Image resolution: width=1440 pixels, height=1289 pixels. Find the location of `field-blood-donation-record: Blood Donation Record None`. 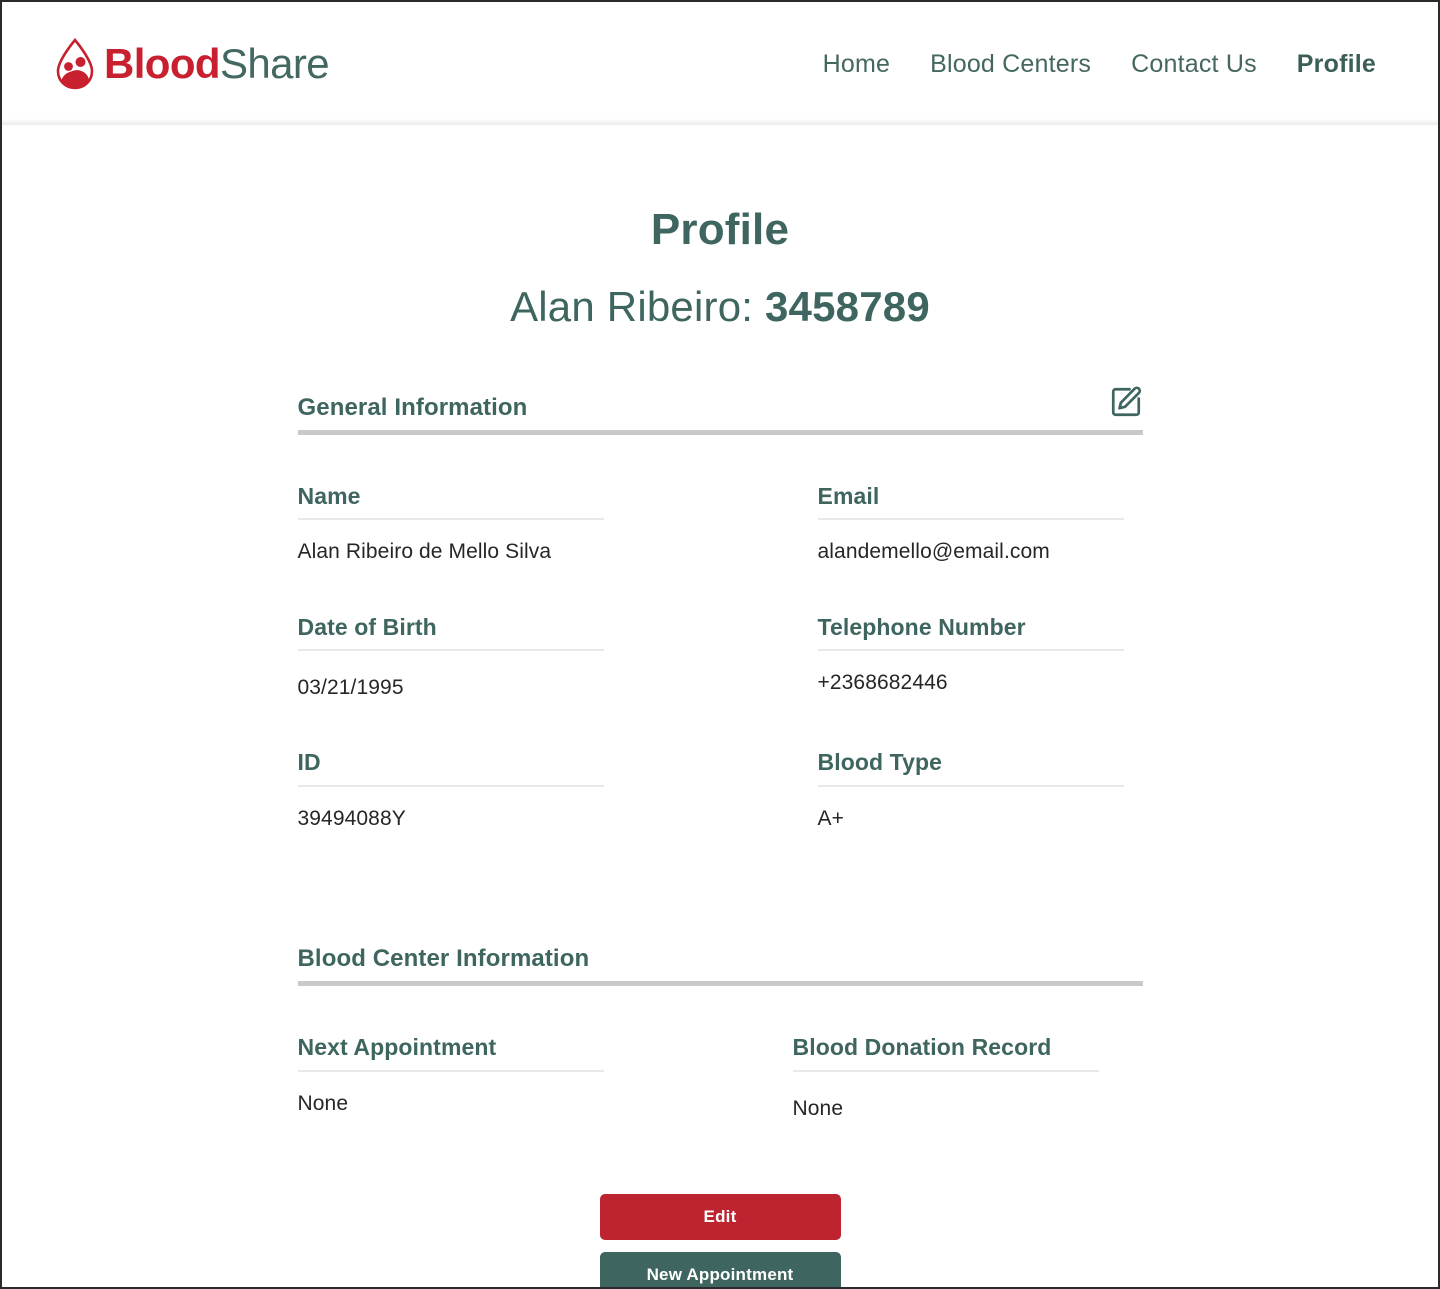

field-blood-donation-record: Blood Donation Record None is located at coordinates (967, 1054).